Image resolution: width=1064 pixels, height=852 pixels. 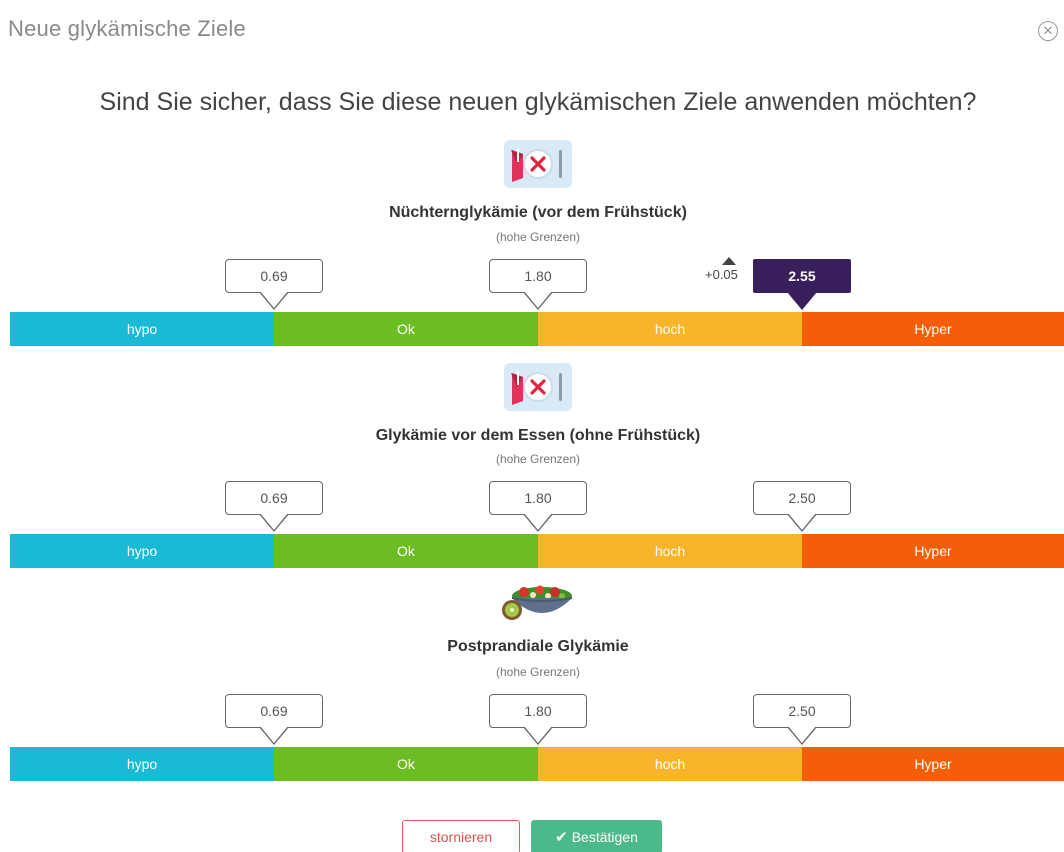 I want to click on modal-title: Neue glykämische Ziele, so click(x=127, y=28).